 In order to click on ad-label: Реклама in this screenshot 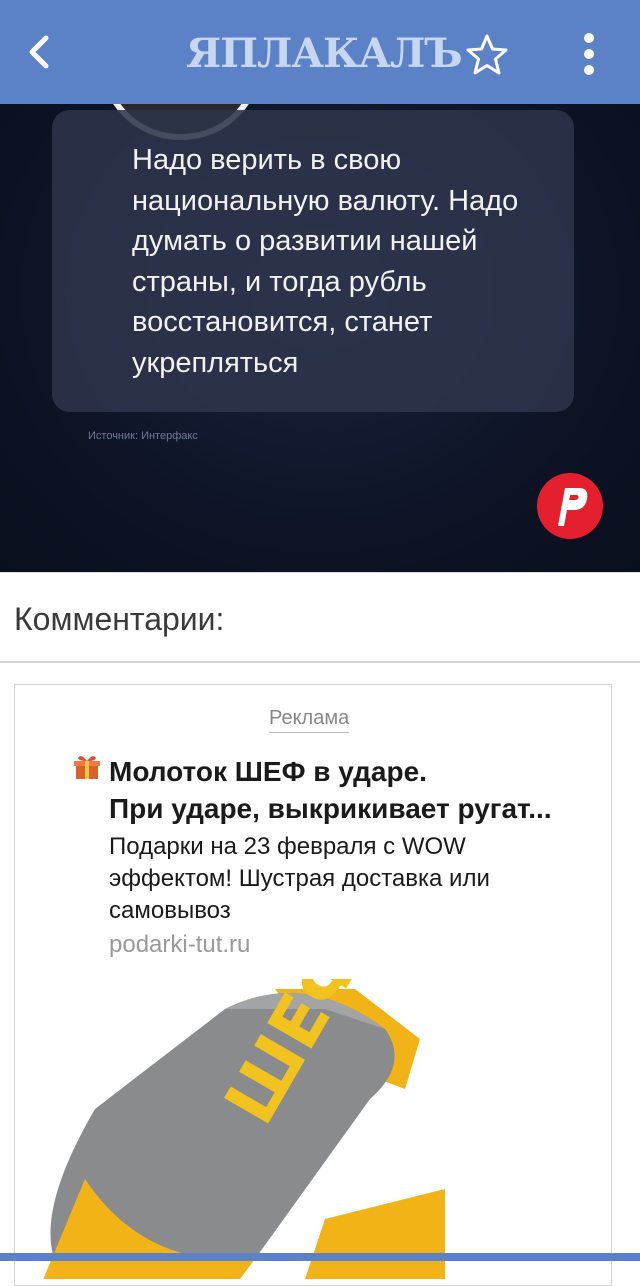, I will do `click(309, 720)`.